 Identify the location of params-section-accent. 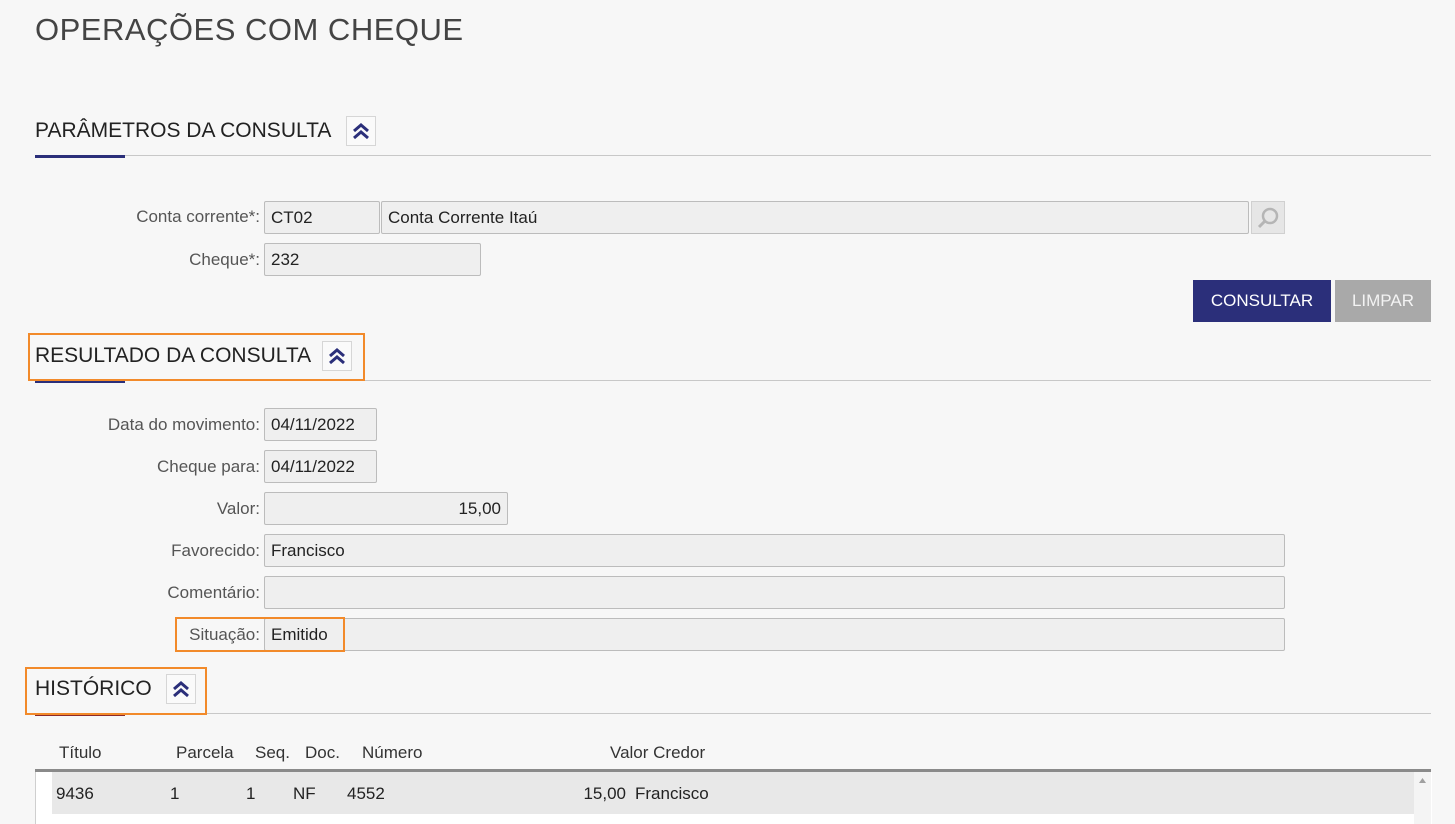
(80, 156).